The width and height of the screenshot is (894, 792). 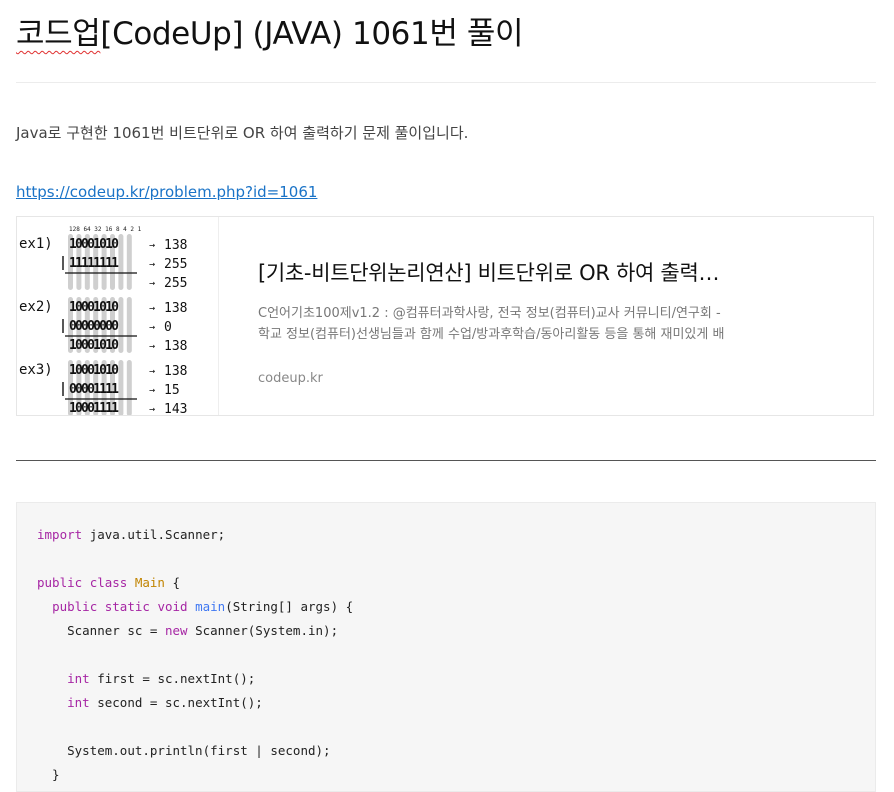 What do you see at coordinates (58, 34) in the screenshot?
I see `post-title-prefix: 코드업` at bounding box center [58, 34].